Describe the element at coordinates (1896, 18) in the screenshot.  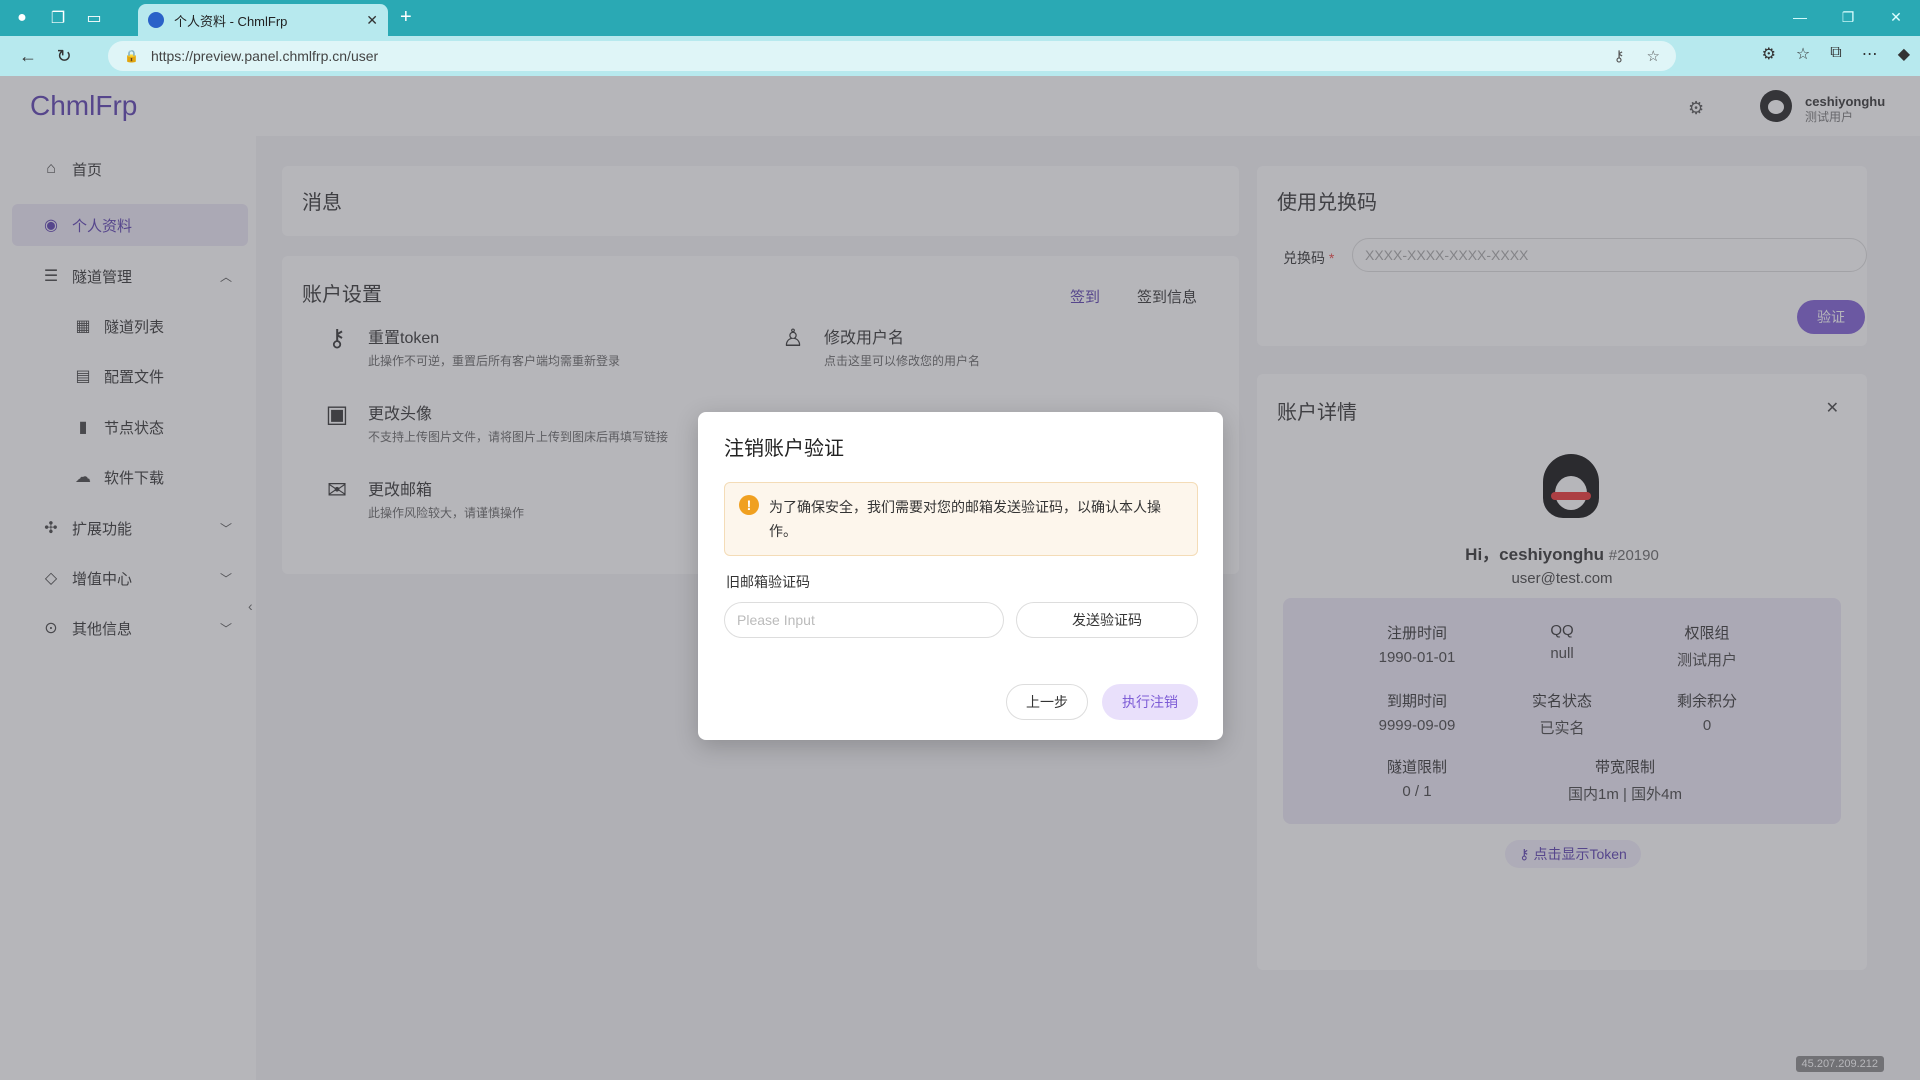
I see `window-close-icon: ✕` at that location.